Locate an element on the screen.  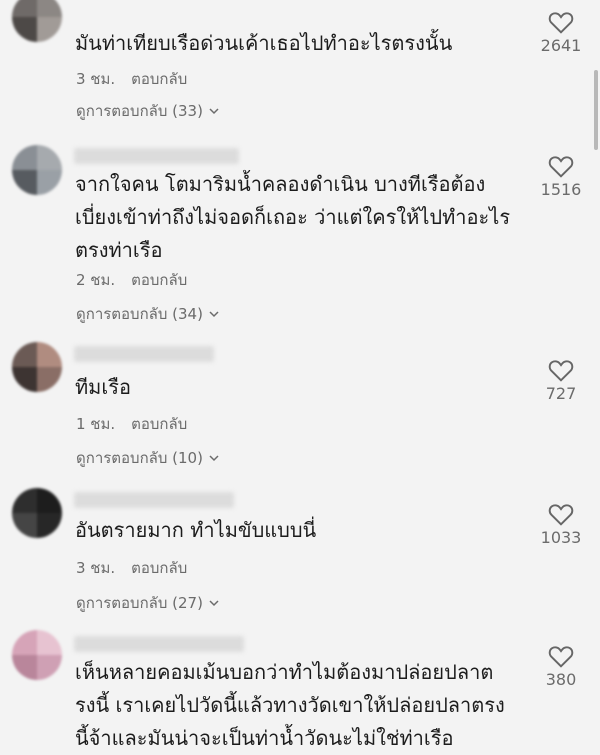
like-button: 1516 is located at coordinates (561, 176).